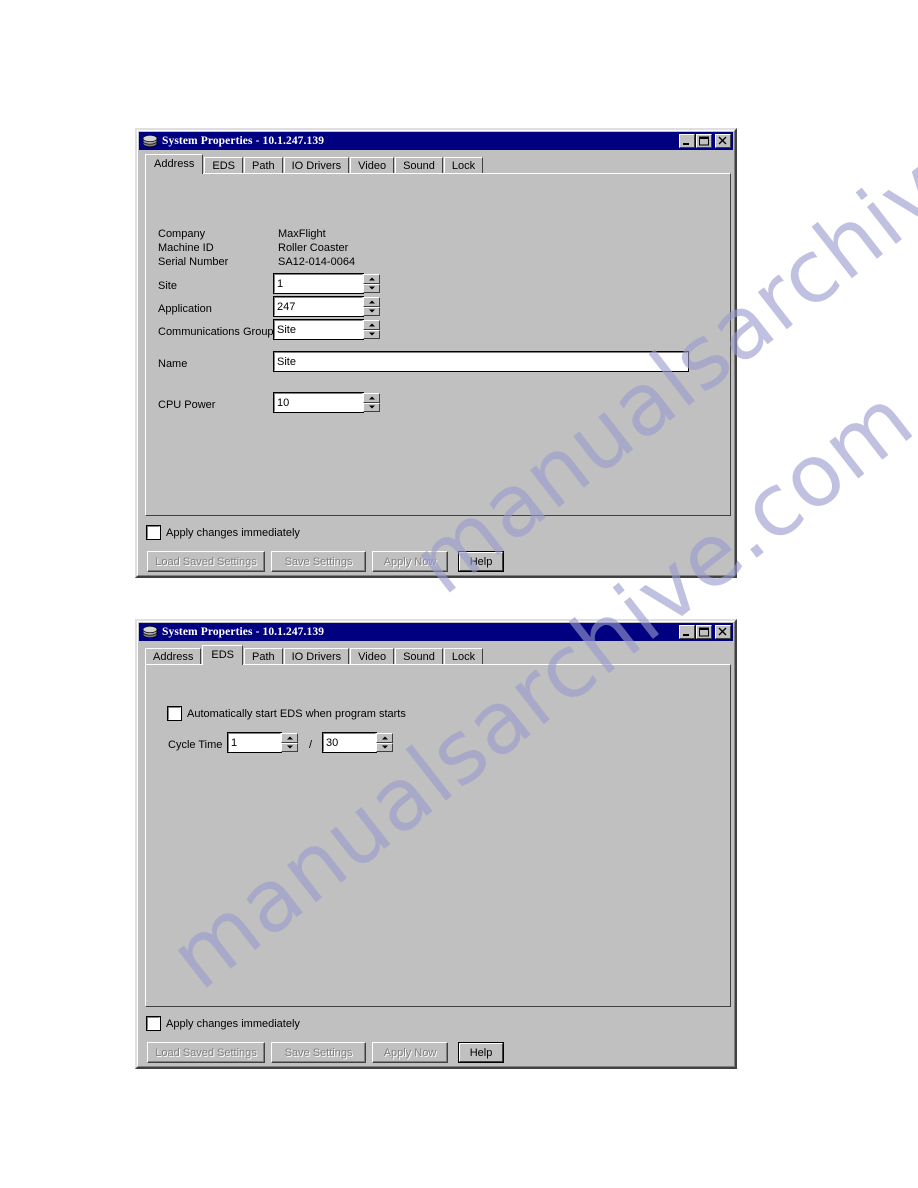  What do you see at coordinates (318, 329) in the screenshot?
I see `communications-group-input: Site` at bounding box center [318, 329].